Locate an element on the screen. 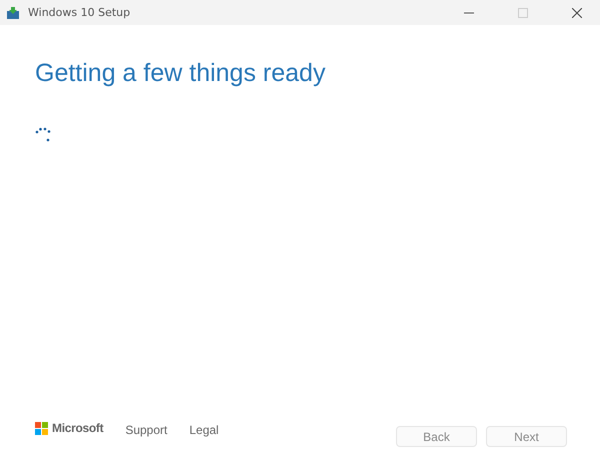  footer-link: Legal is located at coordinates (204, 430).